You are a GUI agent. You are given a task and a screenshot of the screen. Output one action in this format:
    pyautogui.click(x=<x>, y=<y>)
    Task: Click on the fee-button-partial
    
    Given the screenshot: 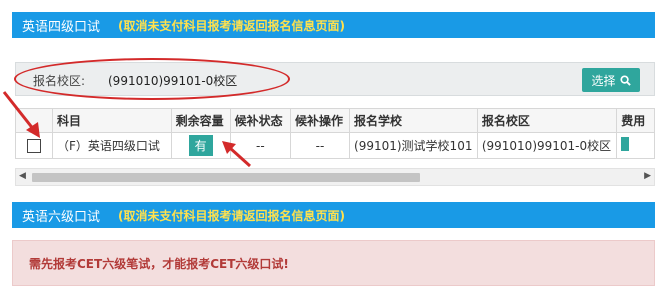 What is the action you would take?
    pyautogui.click(x=625, y=144)
    